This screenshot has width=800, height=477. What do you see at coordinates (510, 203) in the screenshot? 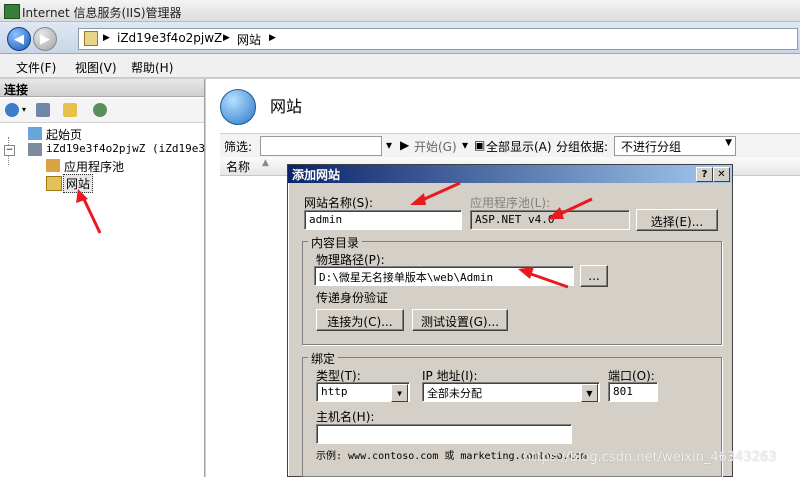
I see `app-pool-label: 应用程序池(L):` at bounding box center [510, 203].